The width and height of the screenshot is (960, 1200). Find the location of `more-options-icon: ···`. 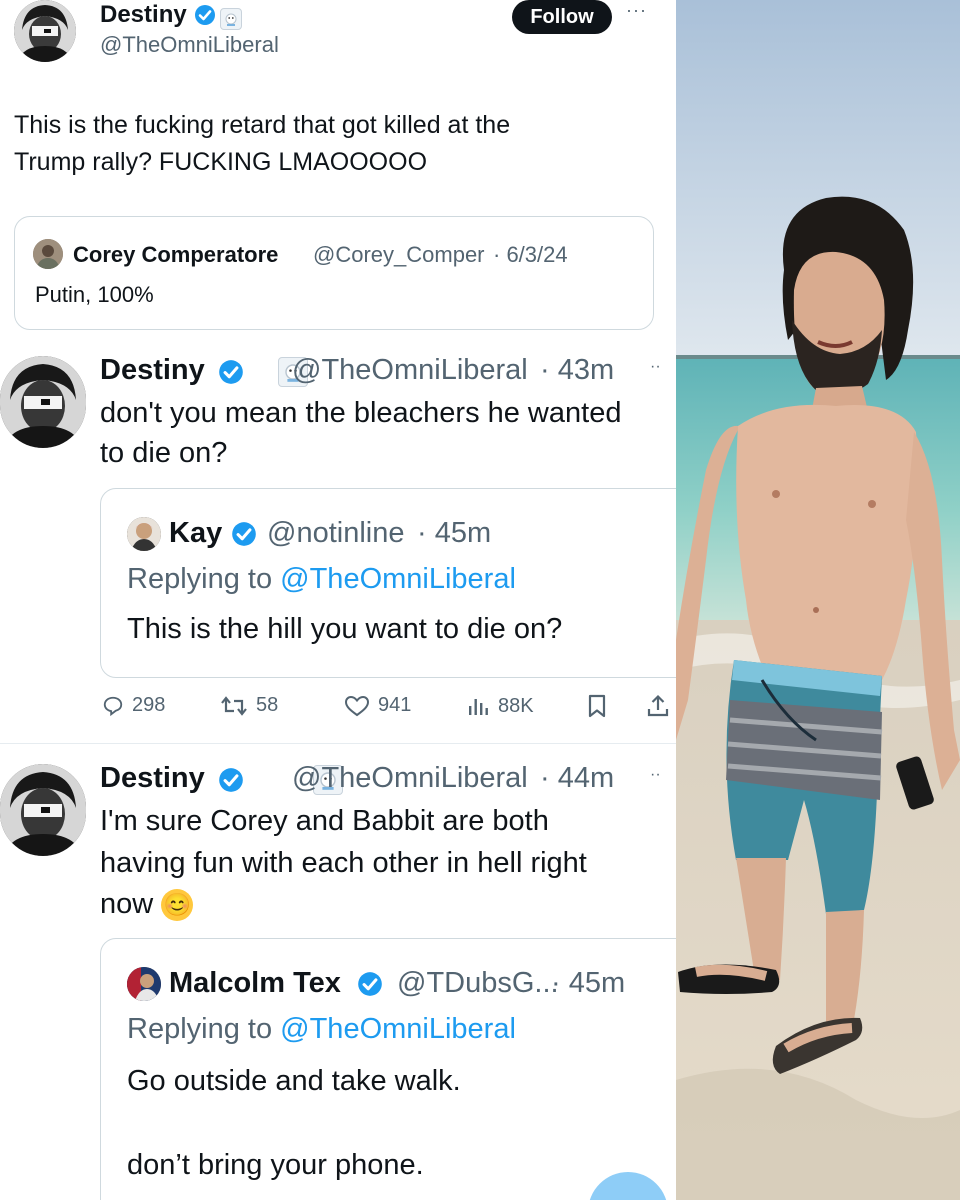

more-options-icon: ··· is located at coordinates (636, 10).